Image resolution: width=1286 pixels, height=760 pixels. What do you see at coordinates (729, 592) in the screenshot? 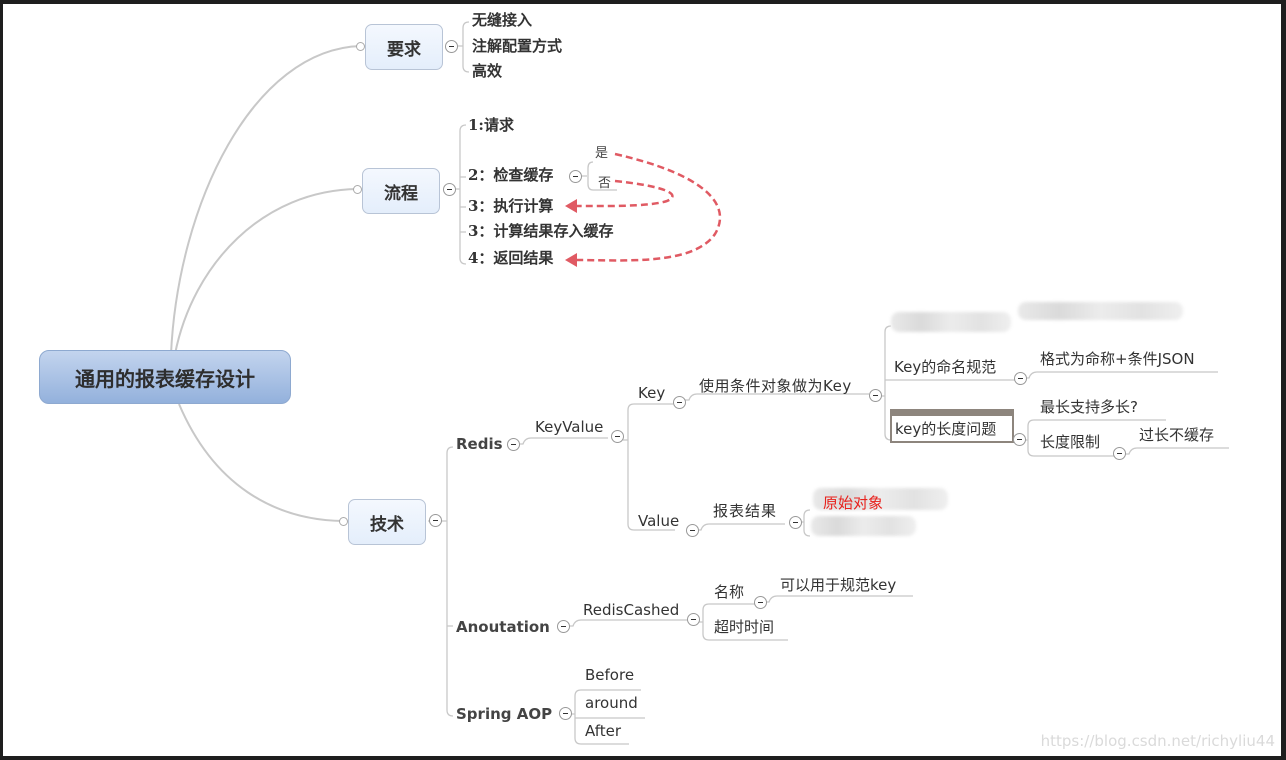
I see `annotation-attr-name: 名称` at bounding box center [729, 592].